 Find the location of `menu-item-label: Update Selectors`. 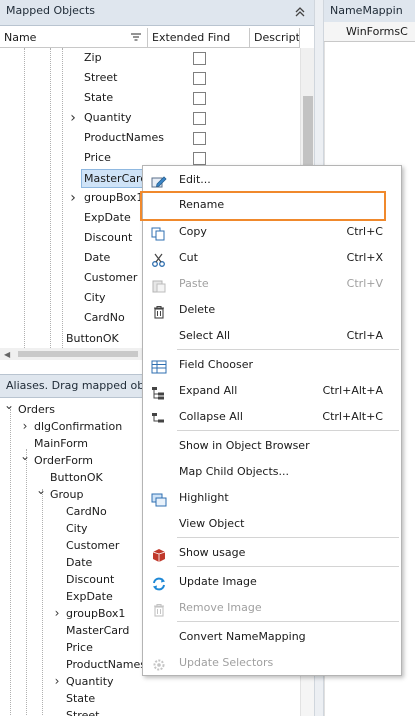

menu-item-label: Update Selectors is located at coordinates (226, 662).